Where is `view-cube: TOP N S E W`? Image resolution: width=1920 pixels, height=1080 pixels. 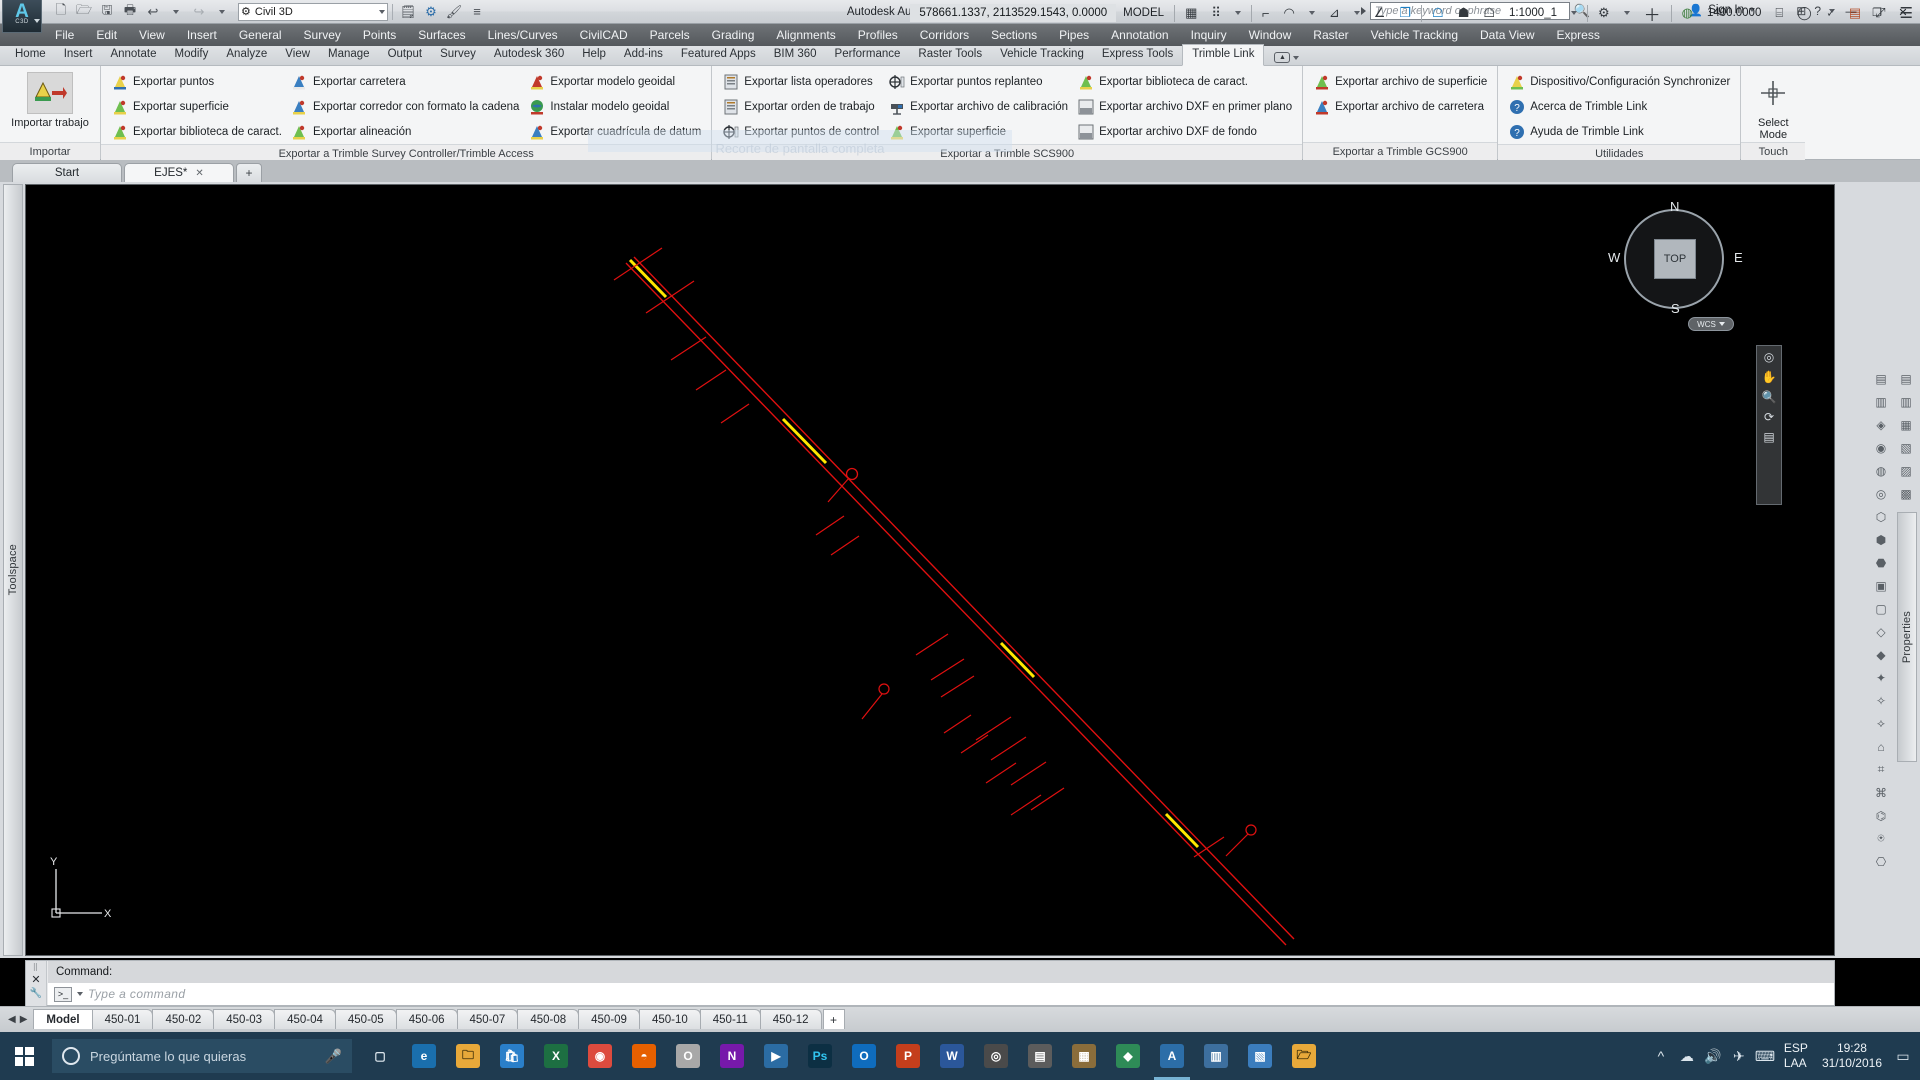
view-cube: TOP N S E W is located at coordinates (1674, 257).